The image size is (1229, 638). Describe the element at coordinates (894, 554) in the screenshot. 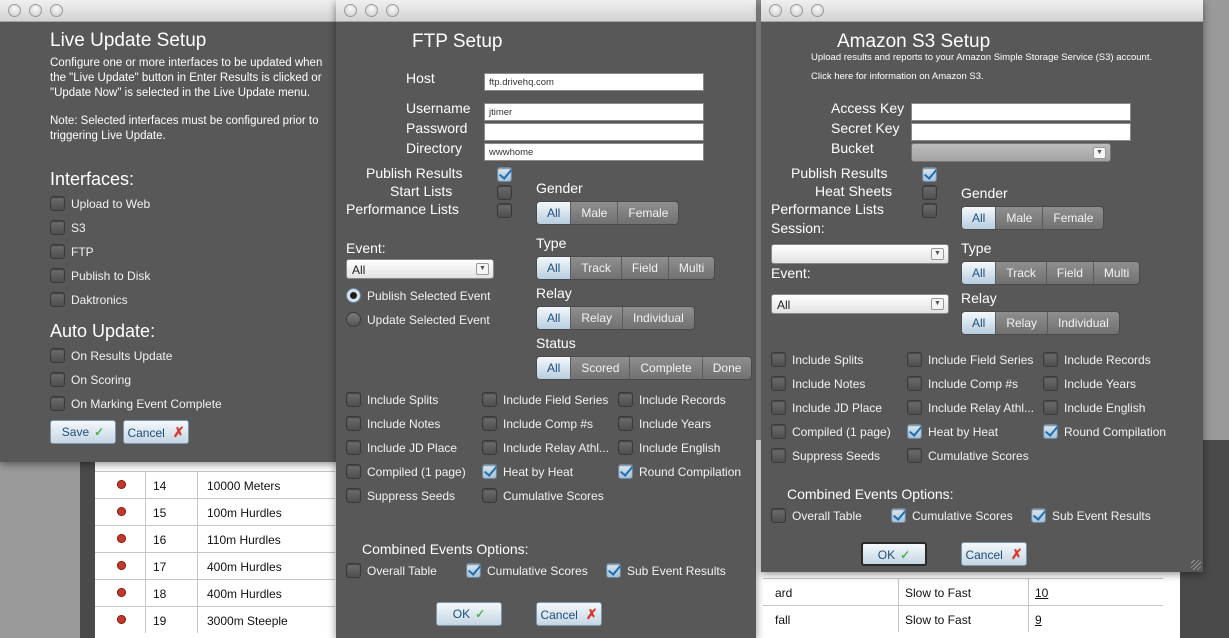

I see `s3-ok-button: OK ✓` at that location.